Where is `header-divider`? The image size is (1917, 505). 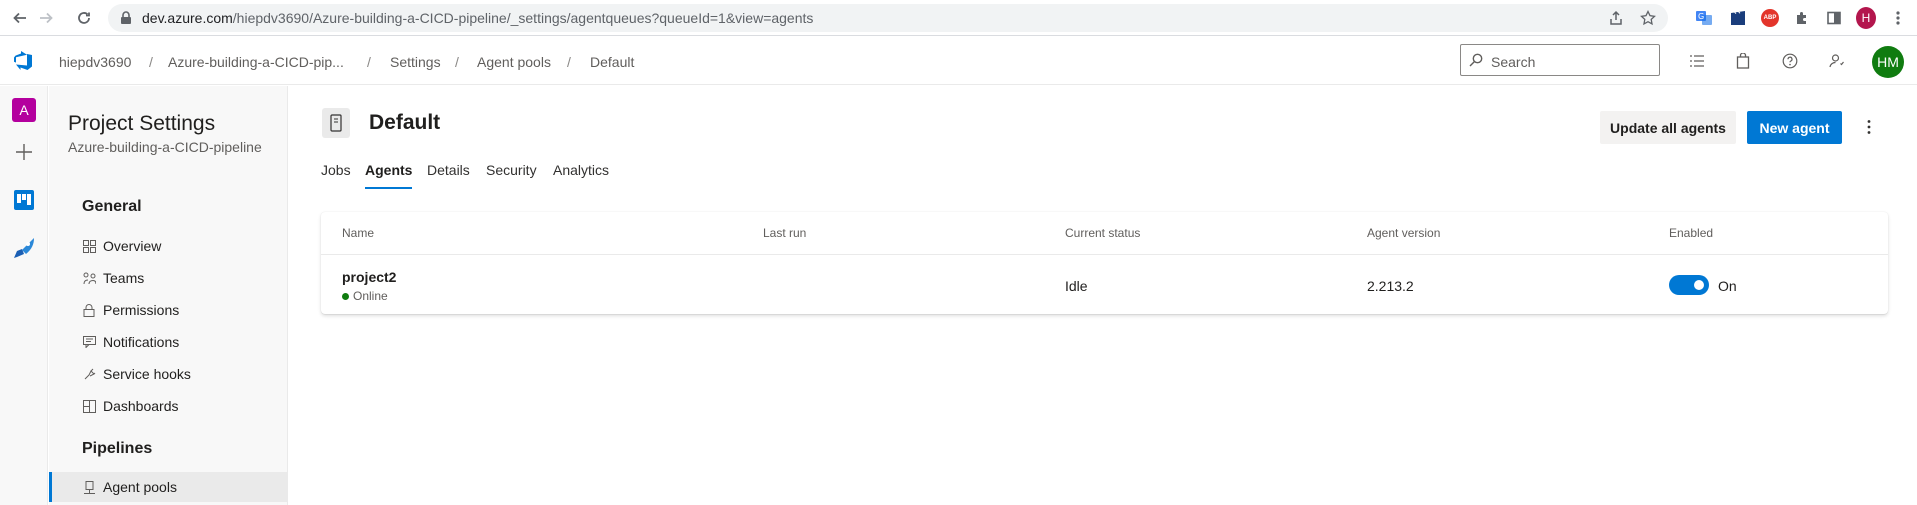
header-divider is located at coordinates (1104, 254).